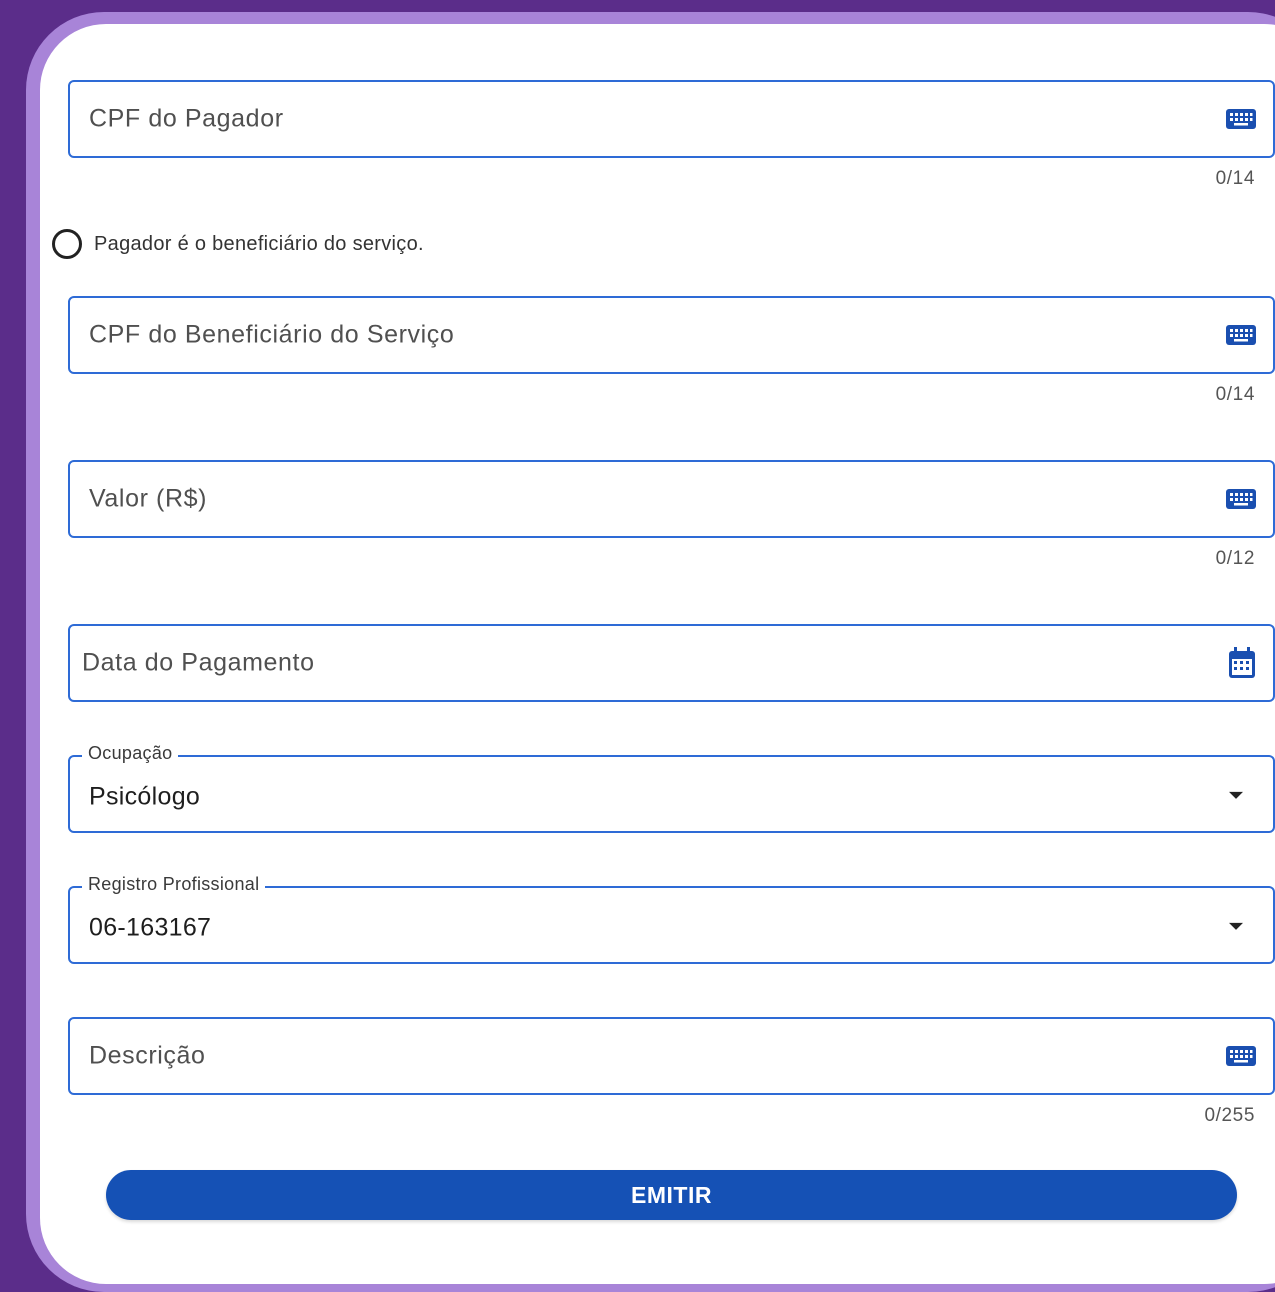 The width and height of the screenshot is (1275, 1292). I want to click on pagador-beneficiario-option: Pagador é o beneficiário do serviço., so click(238, 244).